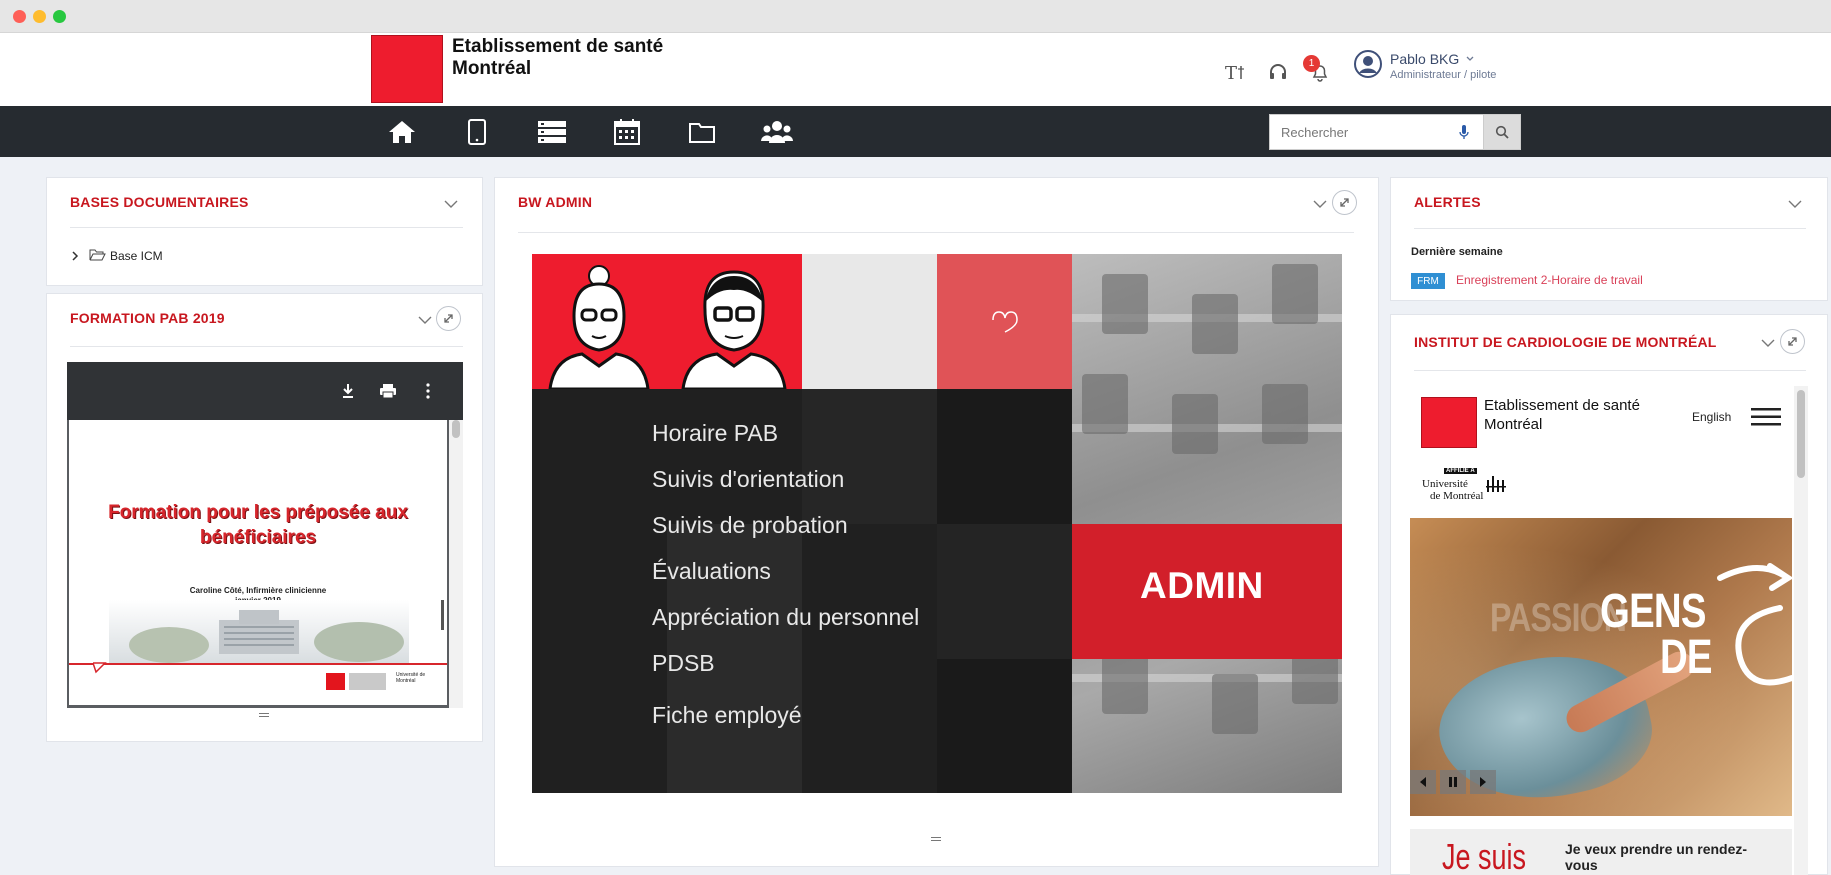 This screenshot has height=875, width=1831. What do you see at coordinates (1549, 280) in the screenshot?
I see `alert-link: Enregistrement 2-Horaire de travail` at bounding box center [1549, 280].